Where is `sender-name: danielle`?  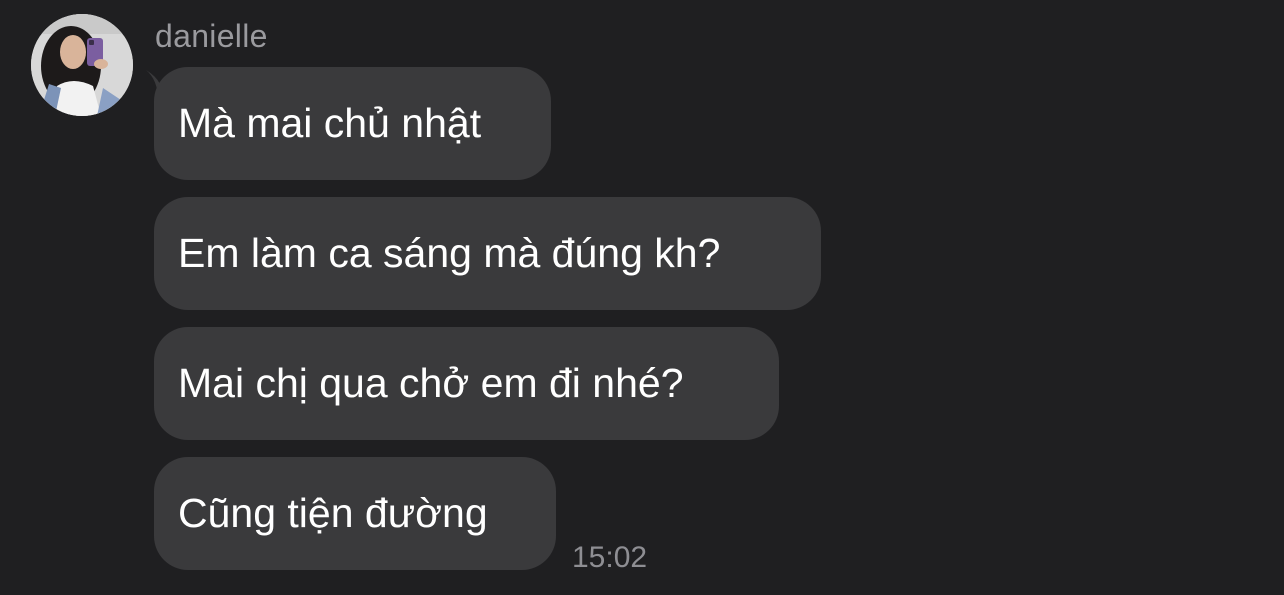 sender-name: danielle is located at coordinates (211, 36).